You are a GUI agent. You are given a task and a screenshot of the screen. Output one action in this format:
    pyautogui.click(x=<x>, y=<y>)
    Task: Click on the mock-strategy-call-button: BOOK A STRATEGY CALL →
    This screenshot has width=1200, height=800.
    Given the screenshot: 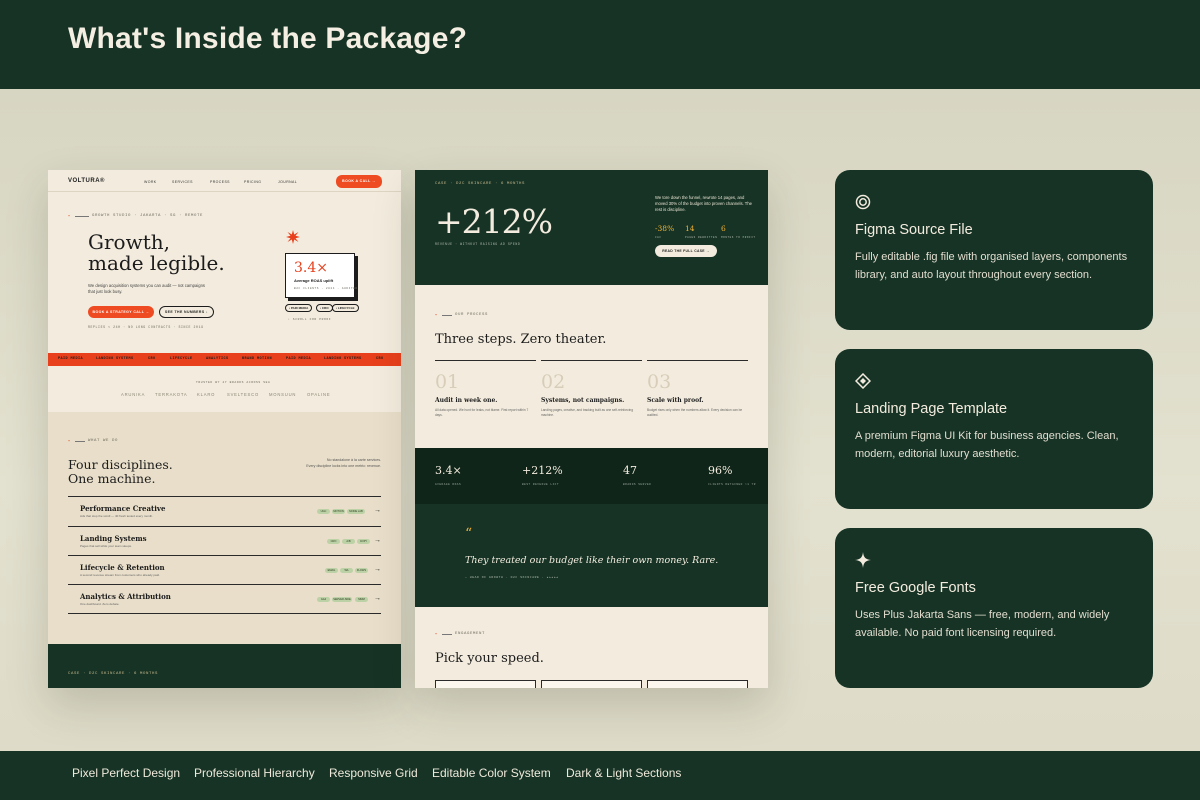 What is the action you would take?
    pyautogui.click(x=121, y=312)
    